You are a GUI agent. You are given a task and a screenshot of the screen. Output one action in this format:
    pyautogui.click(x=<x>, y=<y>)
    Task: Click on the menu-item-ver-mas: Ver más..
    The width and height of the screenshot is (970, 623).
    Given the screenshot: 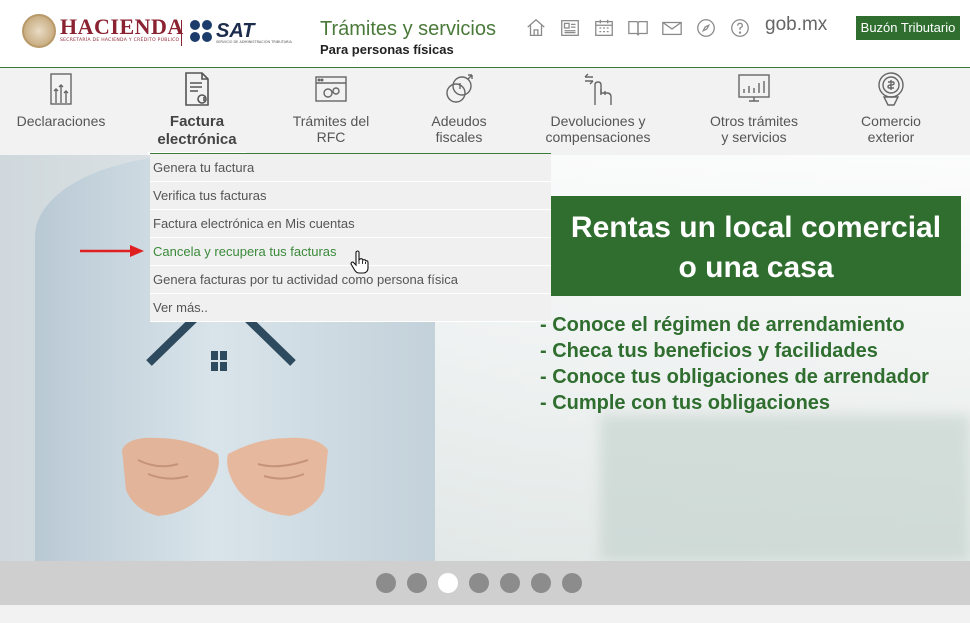 What is the action you would take?
    pyautogui.click(x=350, y=308)
    